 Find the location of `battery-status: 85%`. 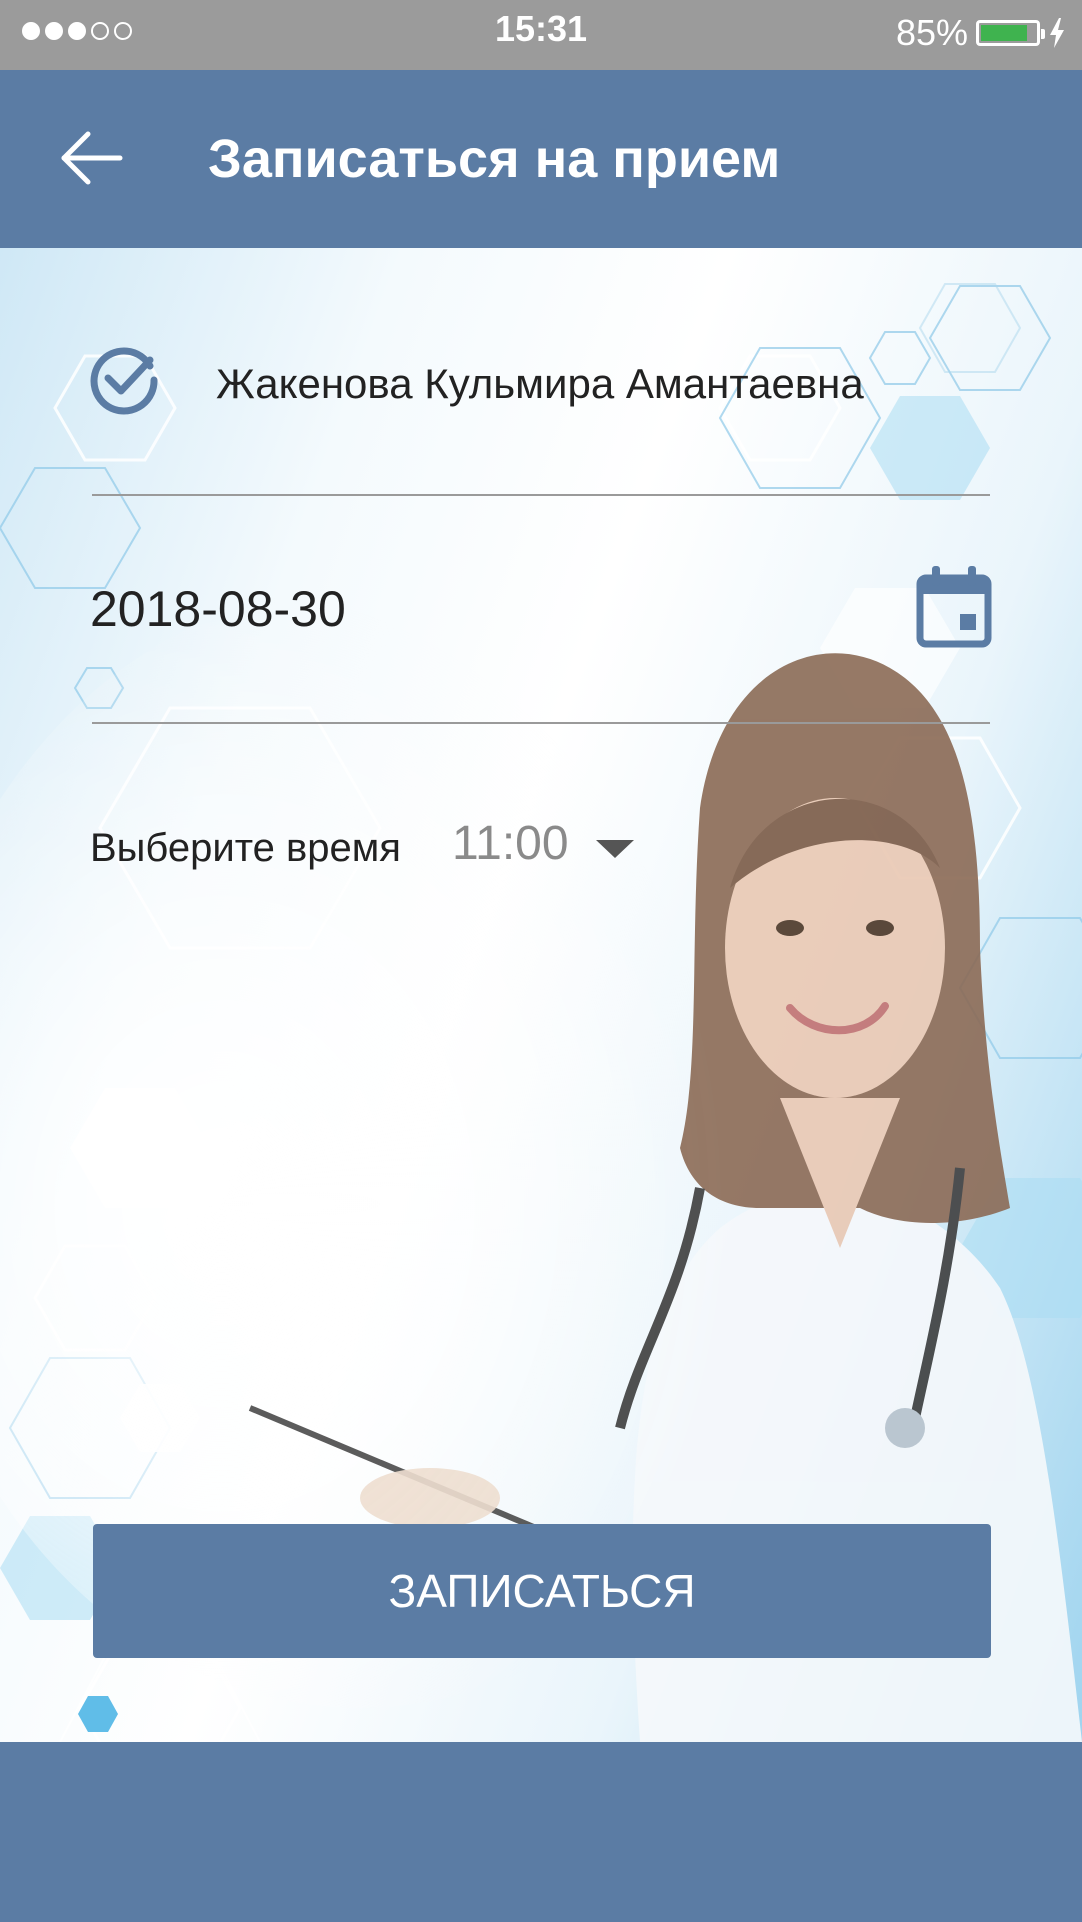

battery-status: 85% is located at coordinates (981, 33).